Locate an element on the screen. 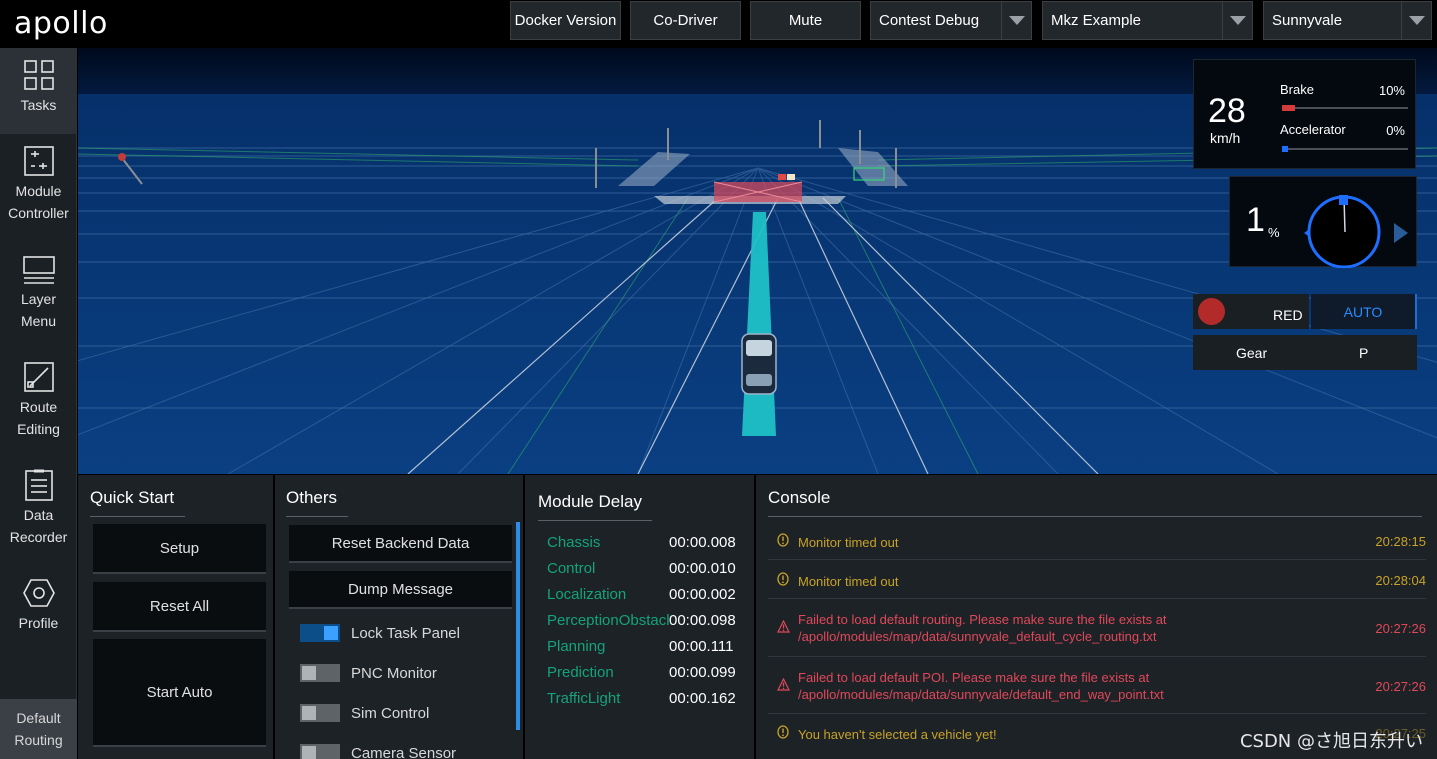 Image resolution: width=1437 pixels, height=759 pixels. traffic-light-label: RED is located at coordinates (1288, 315).